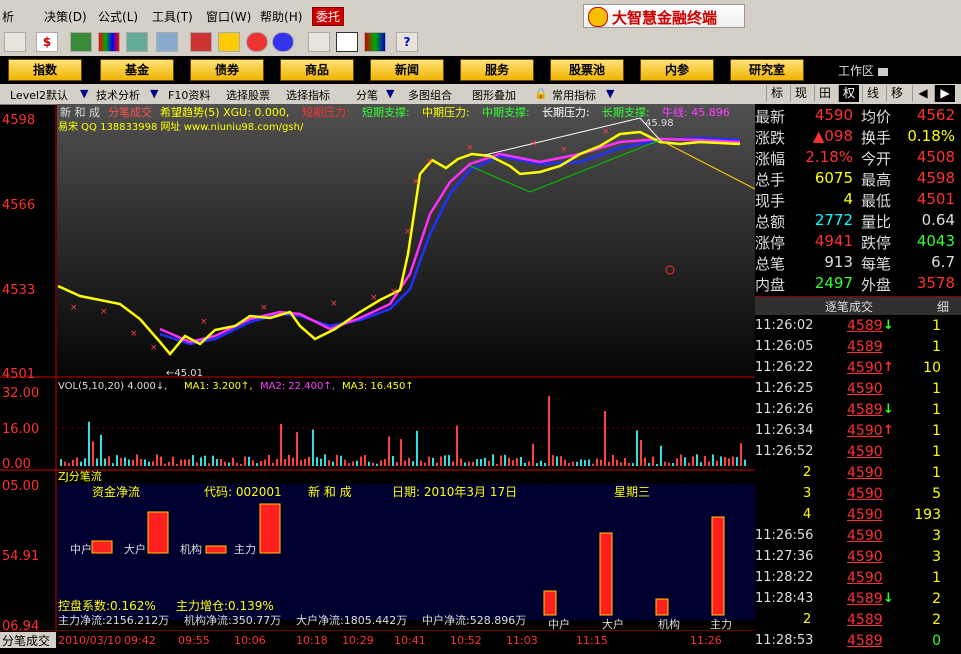  What do you see at coordinates (137, 42) in the screenshot?
I see `binoculars-icon` at bounding box center [137, 42].